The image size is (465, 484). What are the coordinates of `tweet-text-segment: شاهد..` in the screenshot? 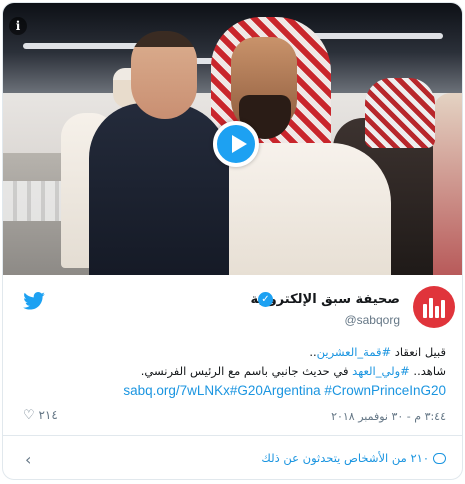 It's located at (427, 371).